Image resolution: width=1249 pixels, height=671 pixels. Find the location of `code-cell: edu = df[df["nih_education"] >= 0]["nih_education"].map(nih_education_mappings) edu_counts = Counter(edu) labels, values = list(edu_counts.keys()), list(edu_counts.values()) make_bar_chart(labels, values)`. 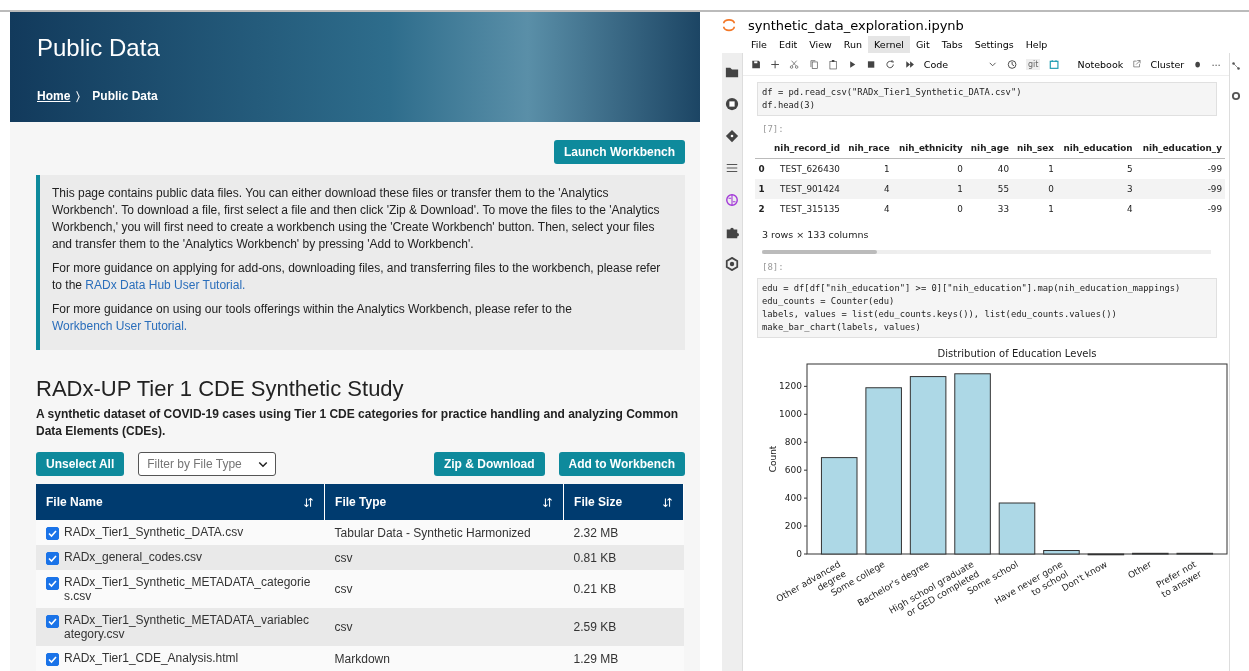

code-cell: edu = df[df["nih_education"] >= 0]["nih_education"].map(nih_education_mappings) edu_counts = Counter(edu) labels, values = list(edu_counts.keys()), list(edu_counts.values()) make_bar_chart(labels, values) is located at coordinates (987, 308).